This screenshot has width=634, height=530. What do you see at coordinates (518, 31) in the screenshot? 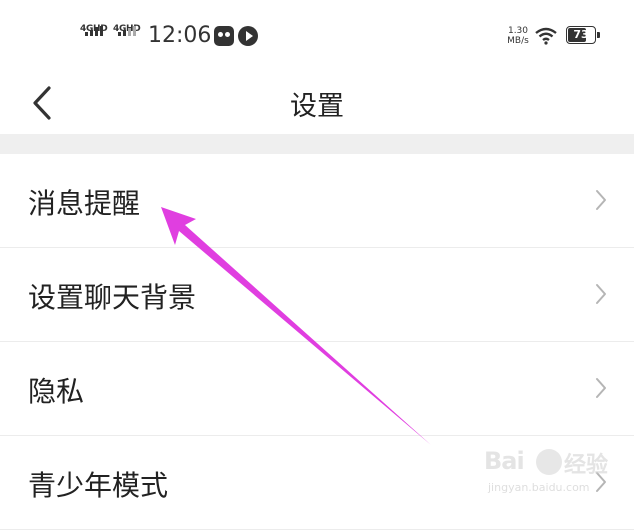
I see `network-speed-value: 1.30` at bounding box center [518, 31].